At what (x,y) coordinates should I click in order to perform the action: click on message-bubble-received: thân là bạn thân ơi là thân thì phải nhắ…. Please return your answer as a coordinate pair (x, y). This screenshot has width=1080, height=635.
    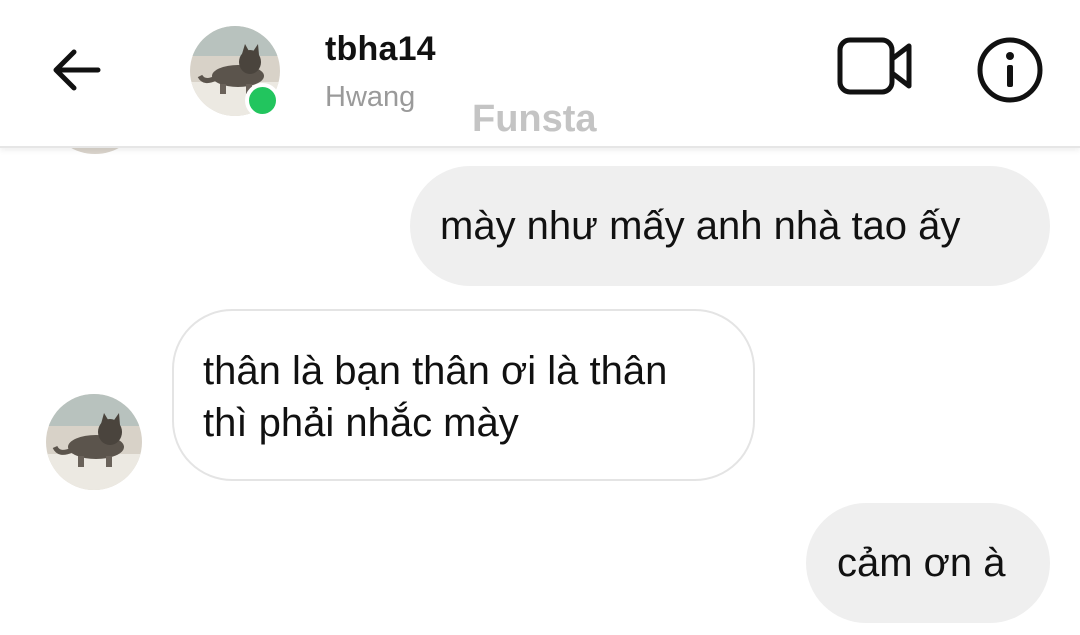
    Looking at the image, I should click on (463, 395).